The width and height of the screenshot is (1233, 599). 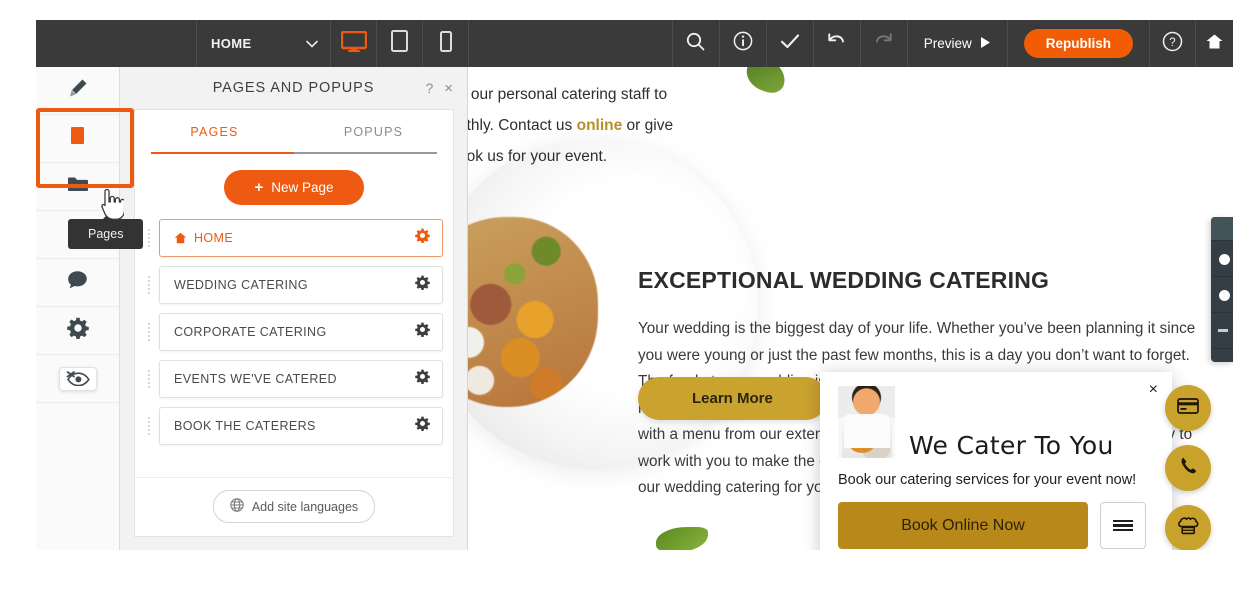 What do you see at coordinates (947, 43) in the screenshot?
I see `preview-label: Preview` at bounding box center [947, 43].